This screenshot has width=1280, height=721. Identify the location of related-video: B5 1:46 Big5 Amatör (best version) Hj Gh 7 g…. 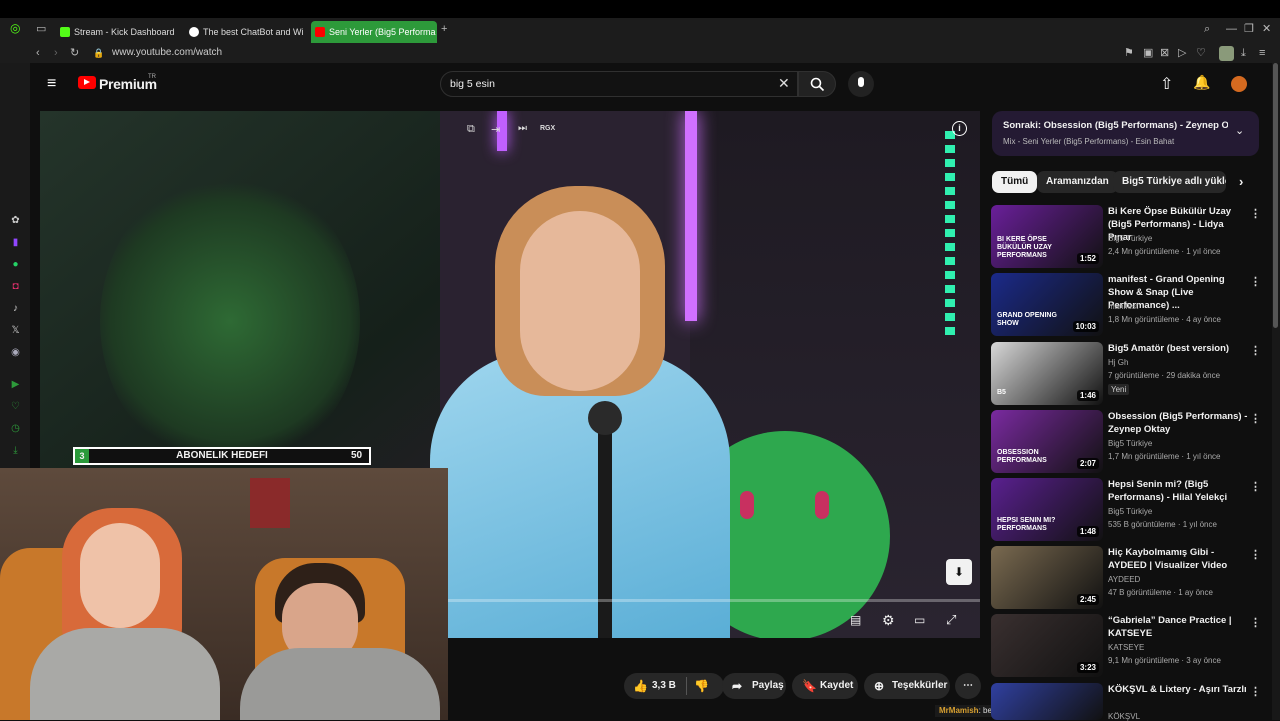
(1128, 373).